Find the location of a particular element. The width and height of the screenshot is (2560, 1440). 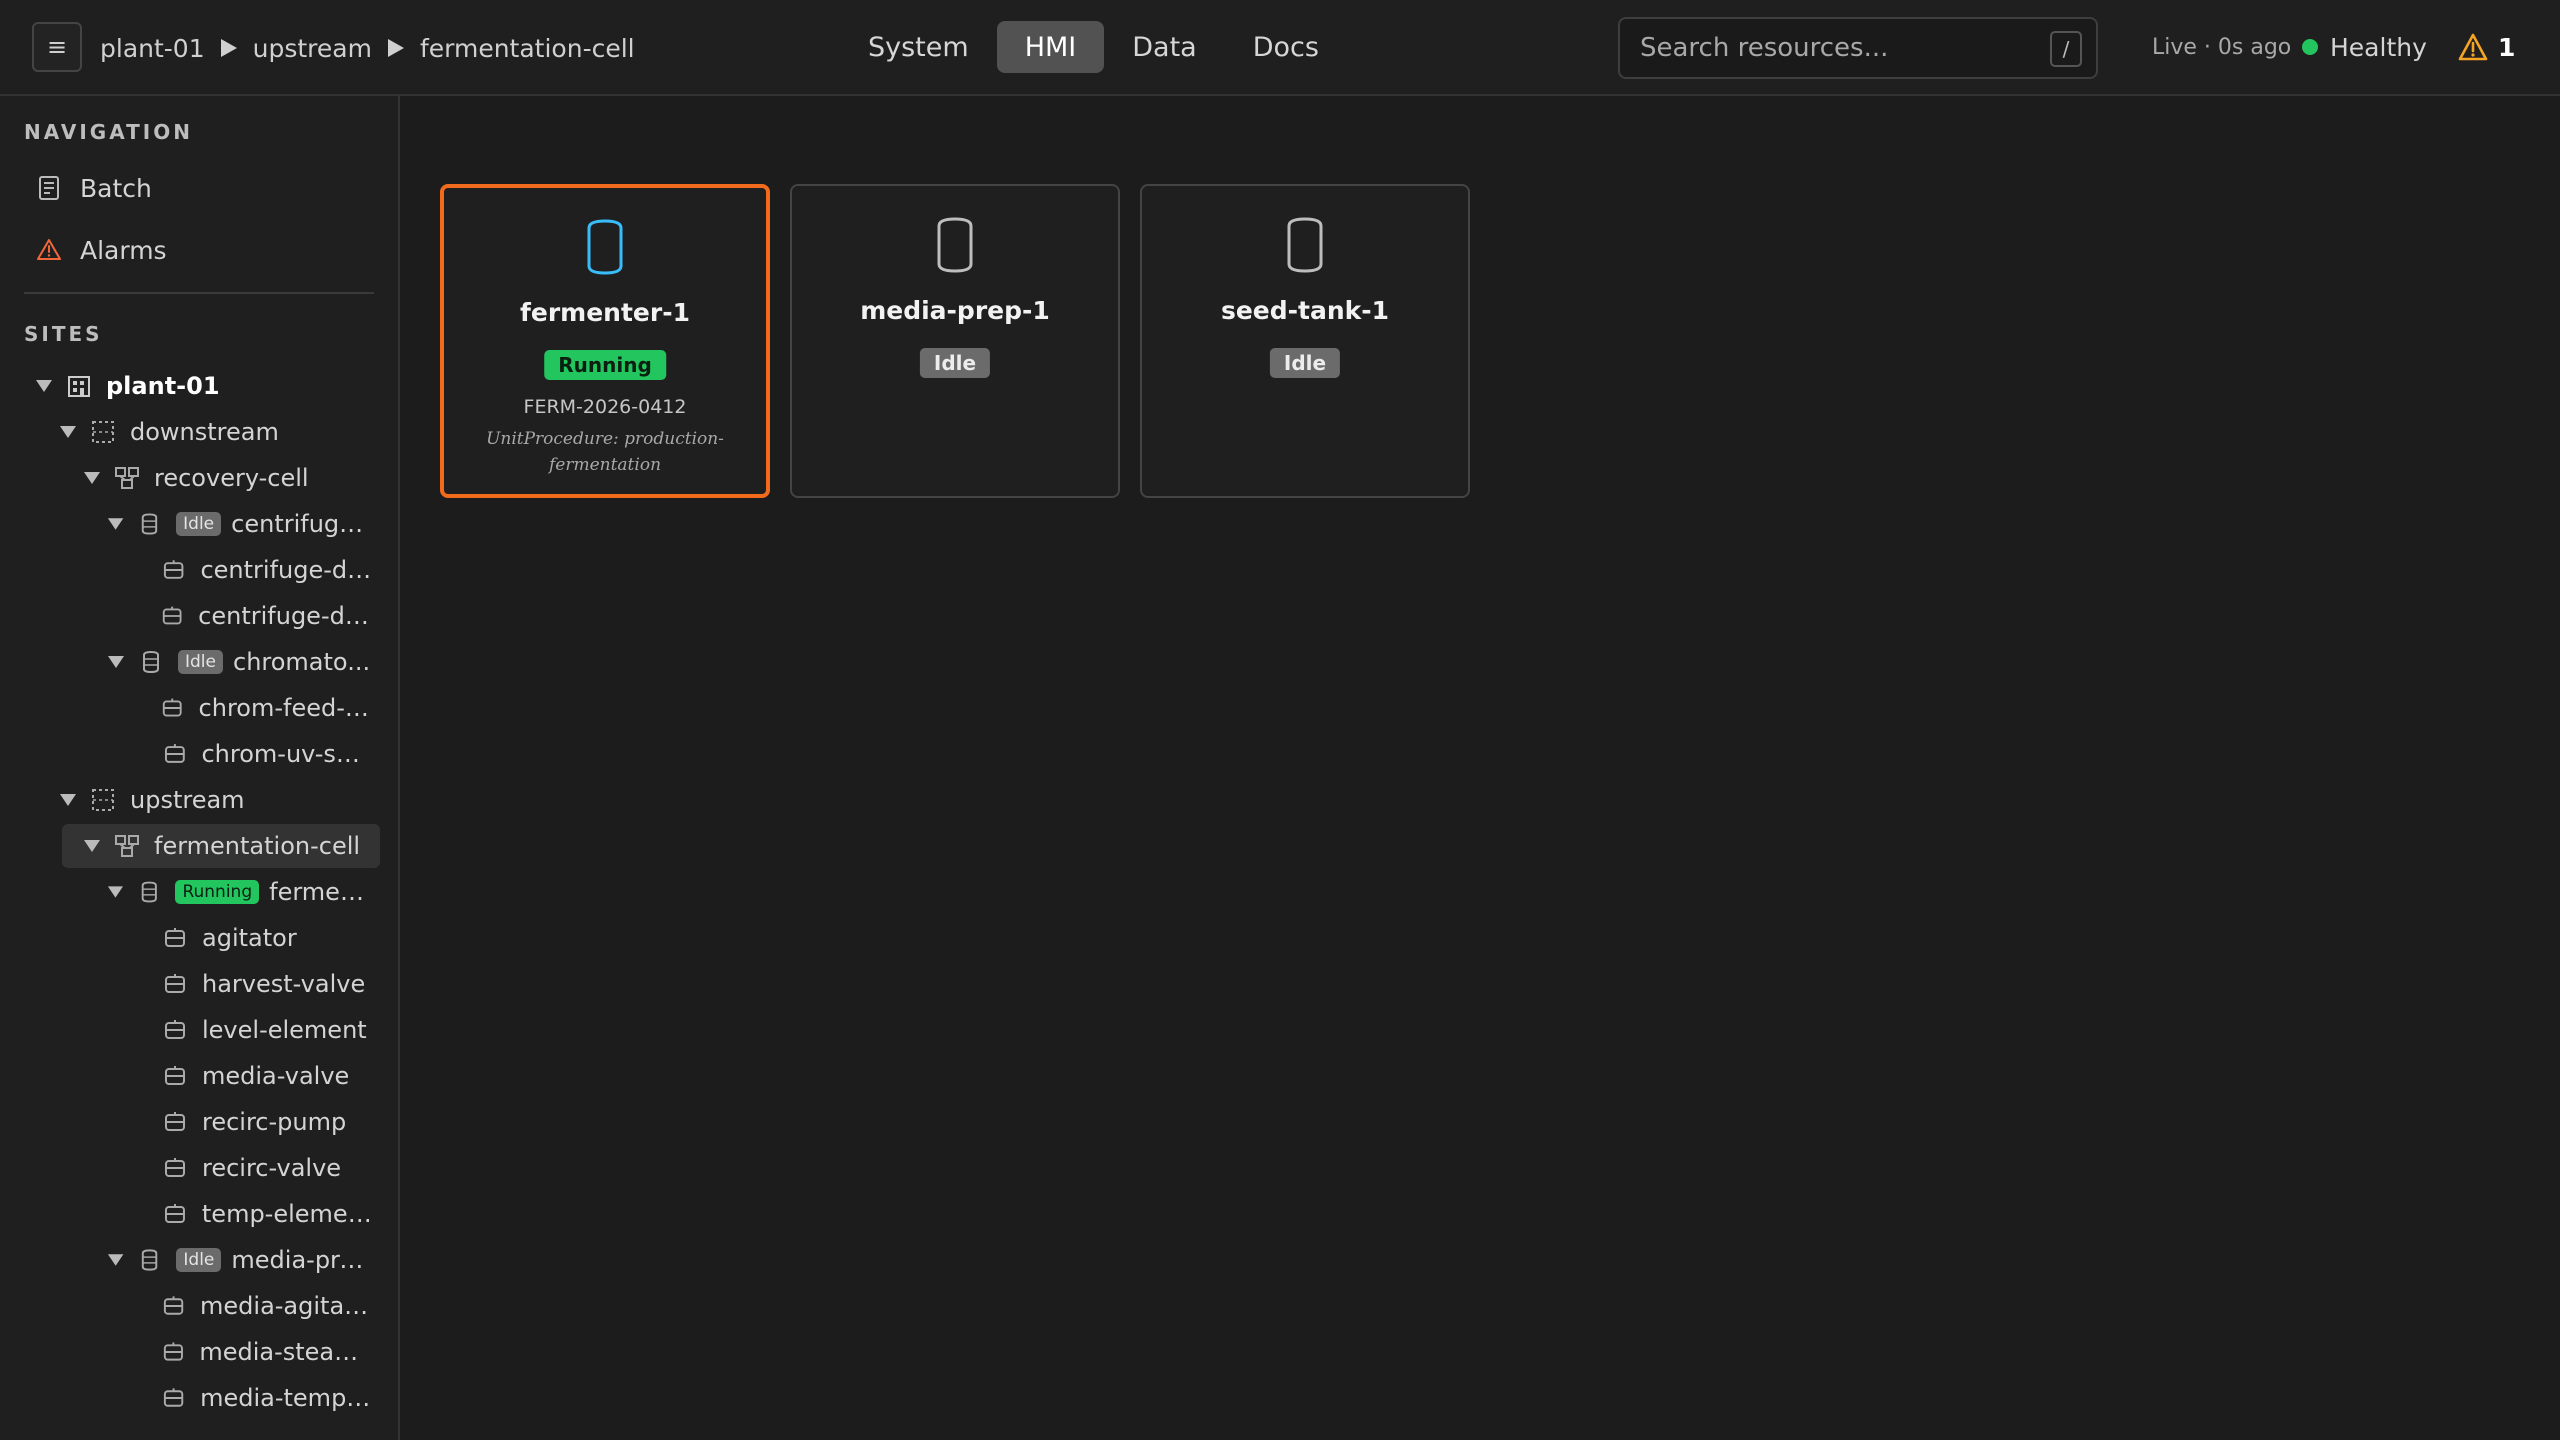

nav-item-alarms: Alarms is located at coordinates (200, 250).